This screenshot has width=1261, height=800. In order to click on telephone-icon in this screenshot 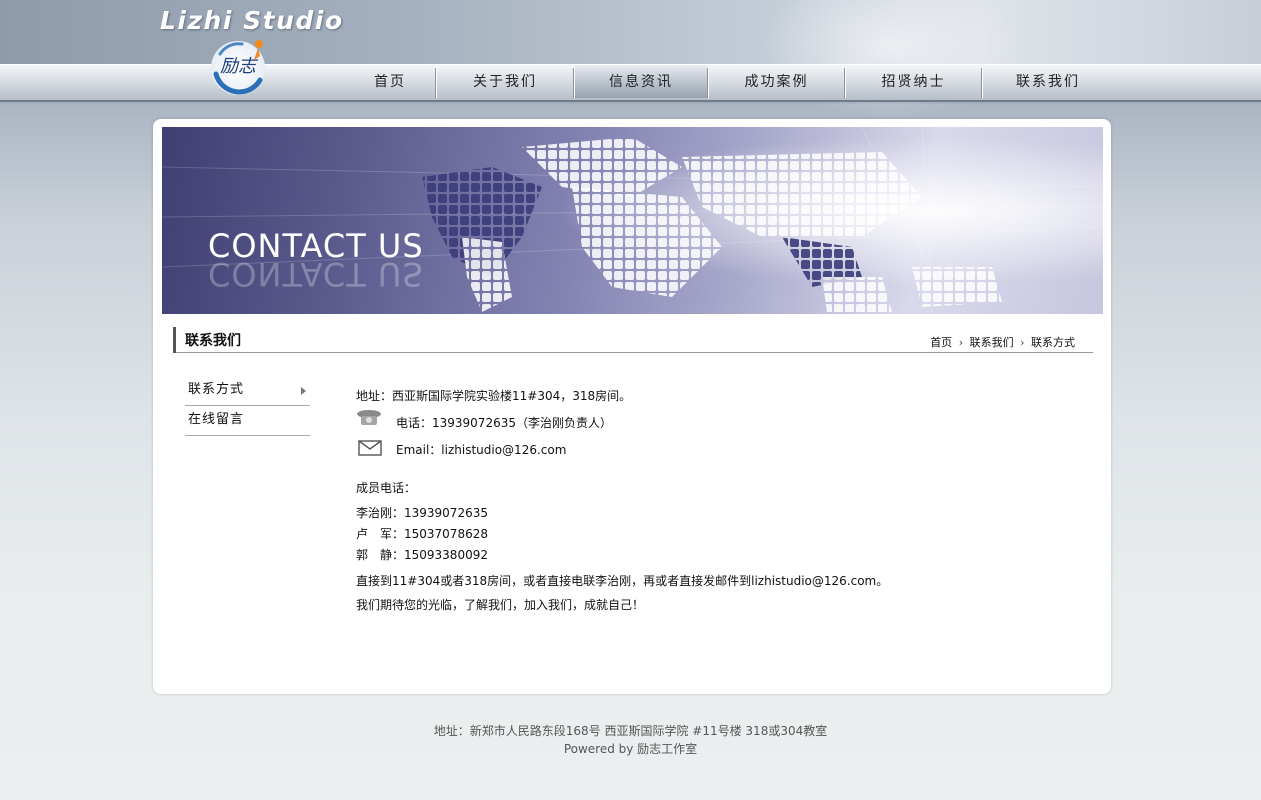, I will do `click(369, 417)`.